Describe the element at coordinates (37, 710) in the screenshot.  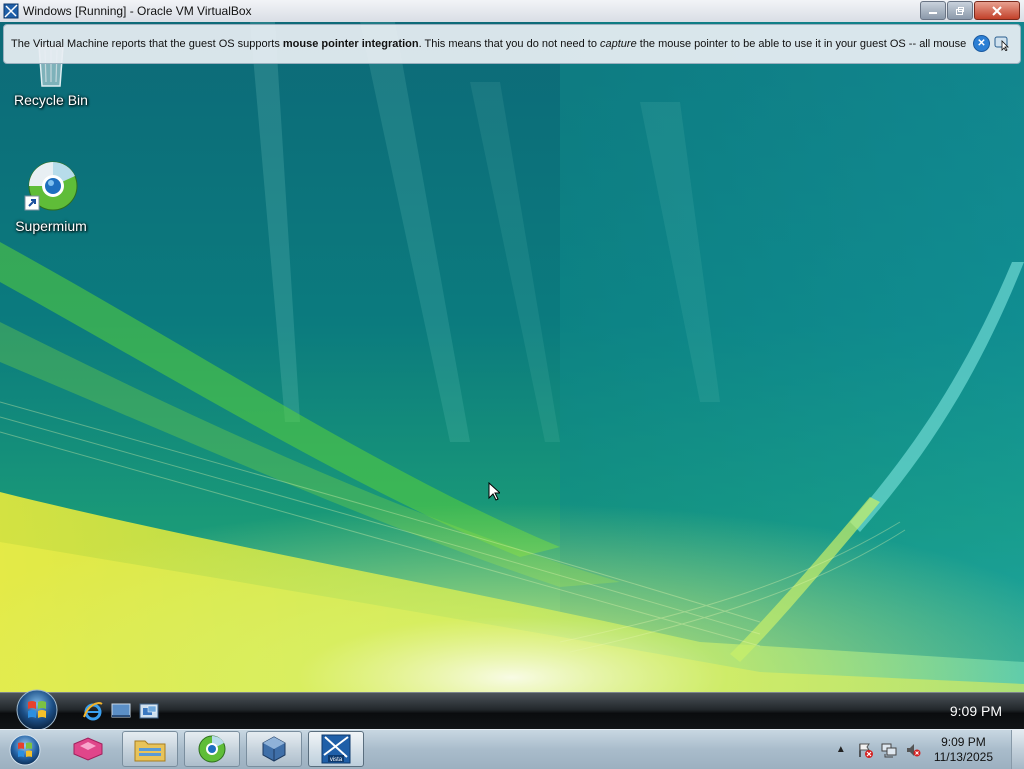
I see `guest-start-orb-icon` at that location.